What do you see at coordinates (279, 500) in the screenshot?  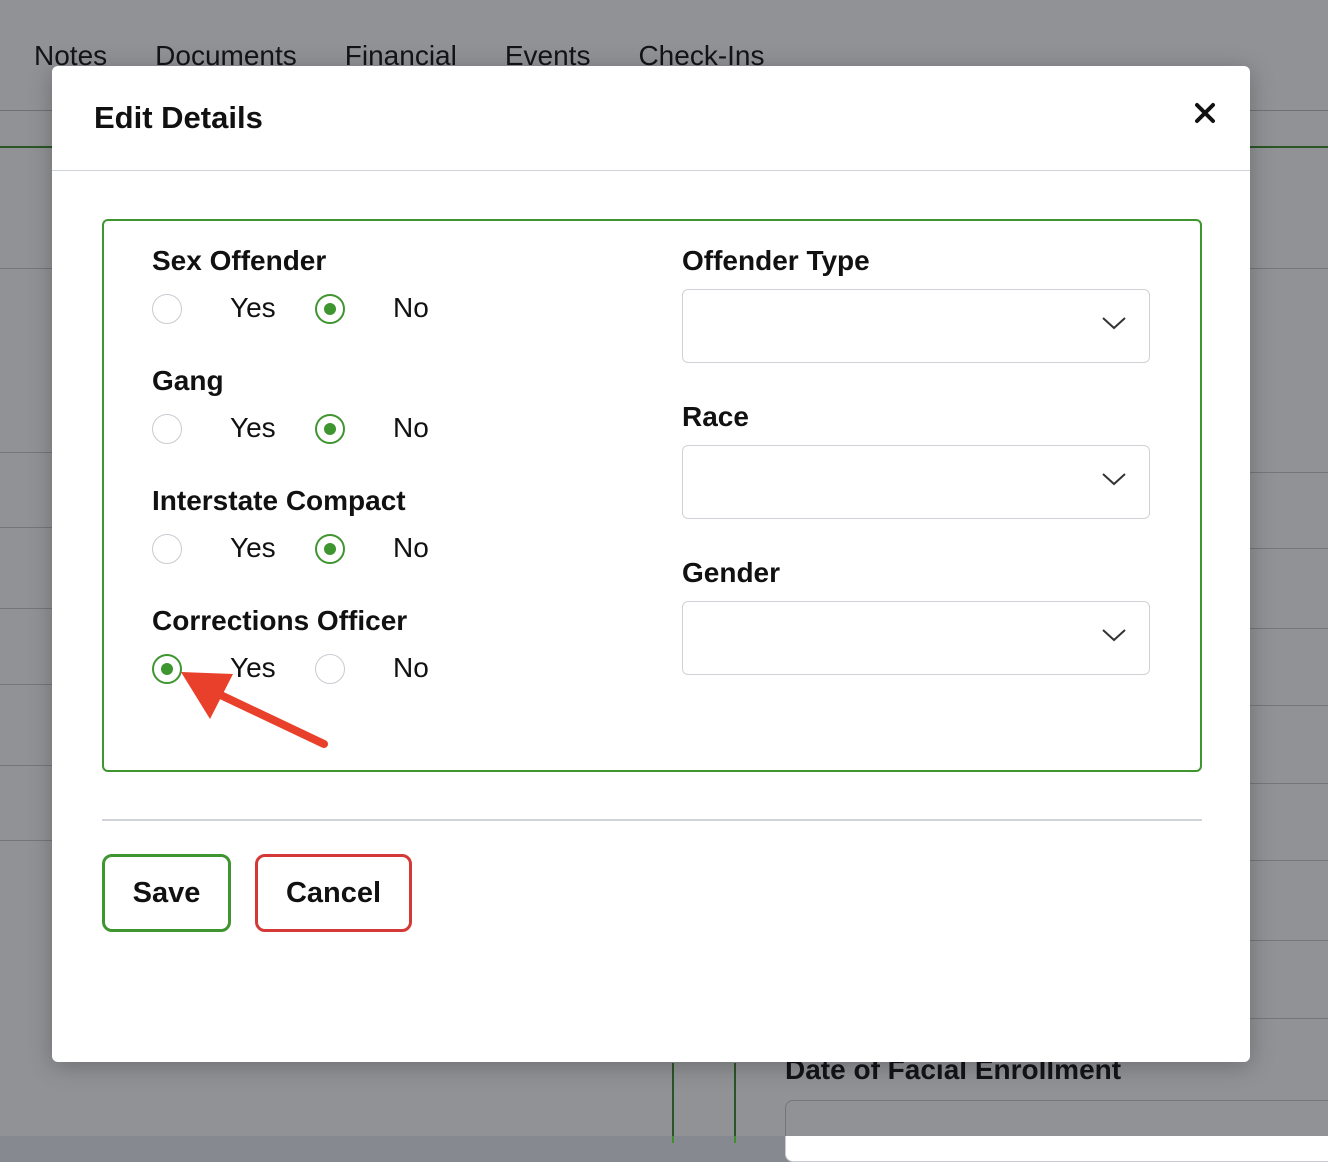 I see `interstate-compact-label: Interstate Compact` at bounding box center [279, 500].